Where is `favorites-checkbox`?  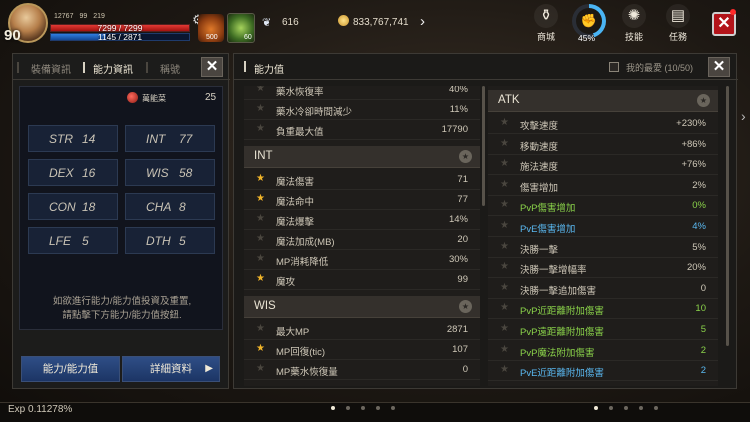
favorites-checkbox is located at coordinates (614, 67).